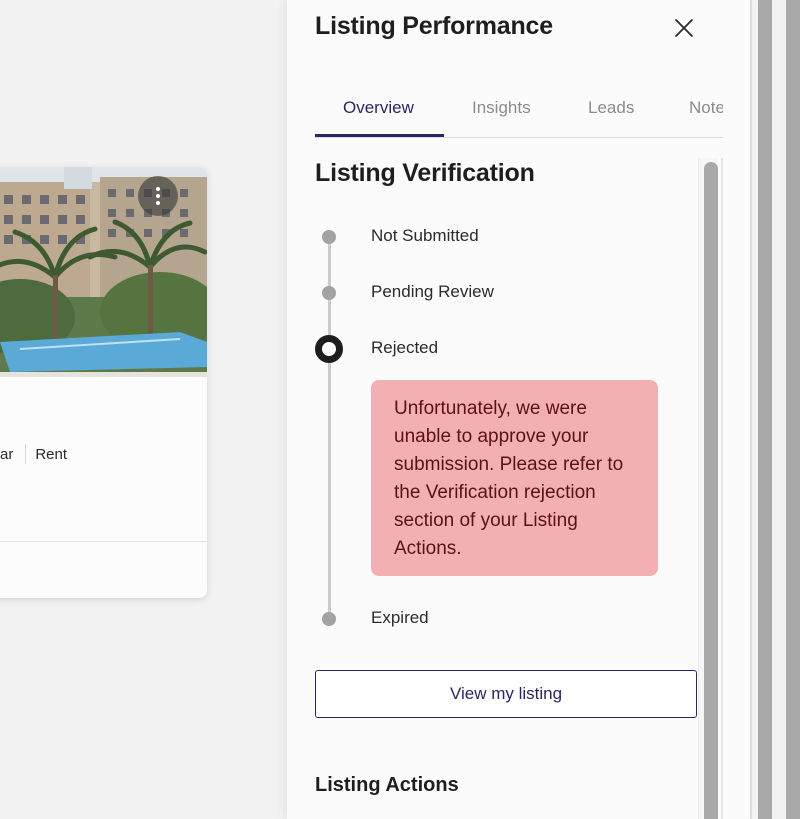  Describe the element at coordinates (26, 454) in the screenshot. I see `meta-separator` at that location.